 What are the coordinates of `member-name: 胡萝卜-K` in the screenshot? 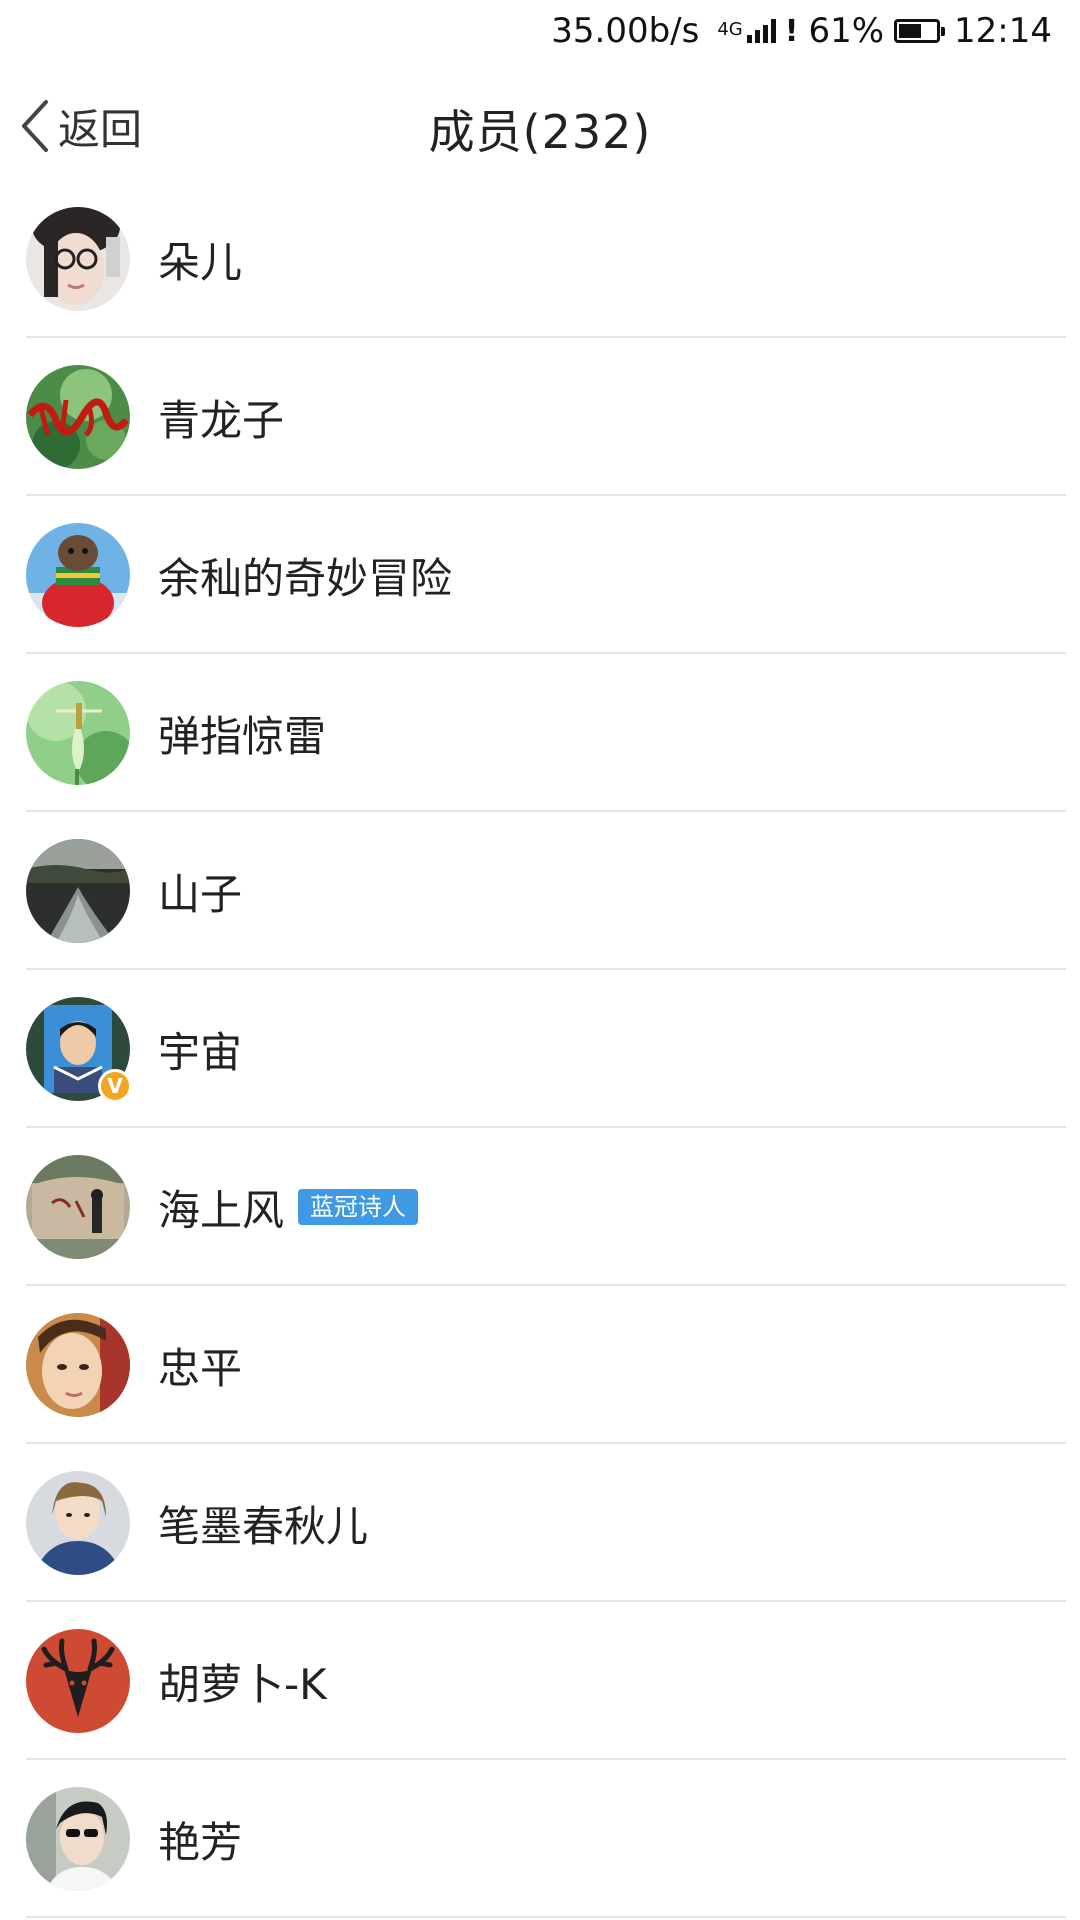 It's located at (242, 1684).